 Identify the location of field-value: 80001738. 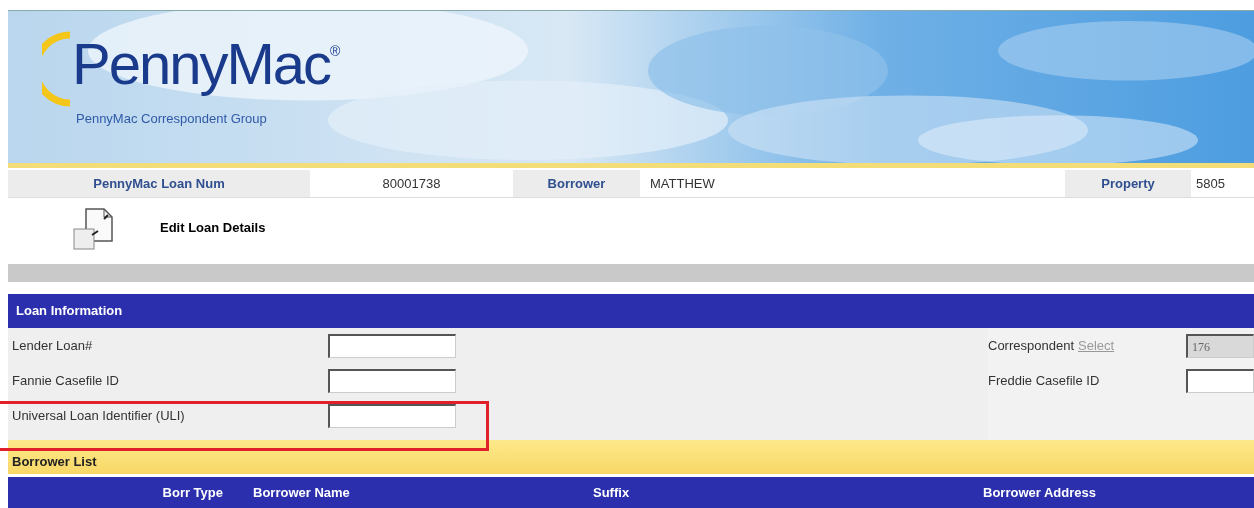
(411, 183).